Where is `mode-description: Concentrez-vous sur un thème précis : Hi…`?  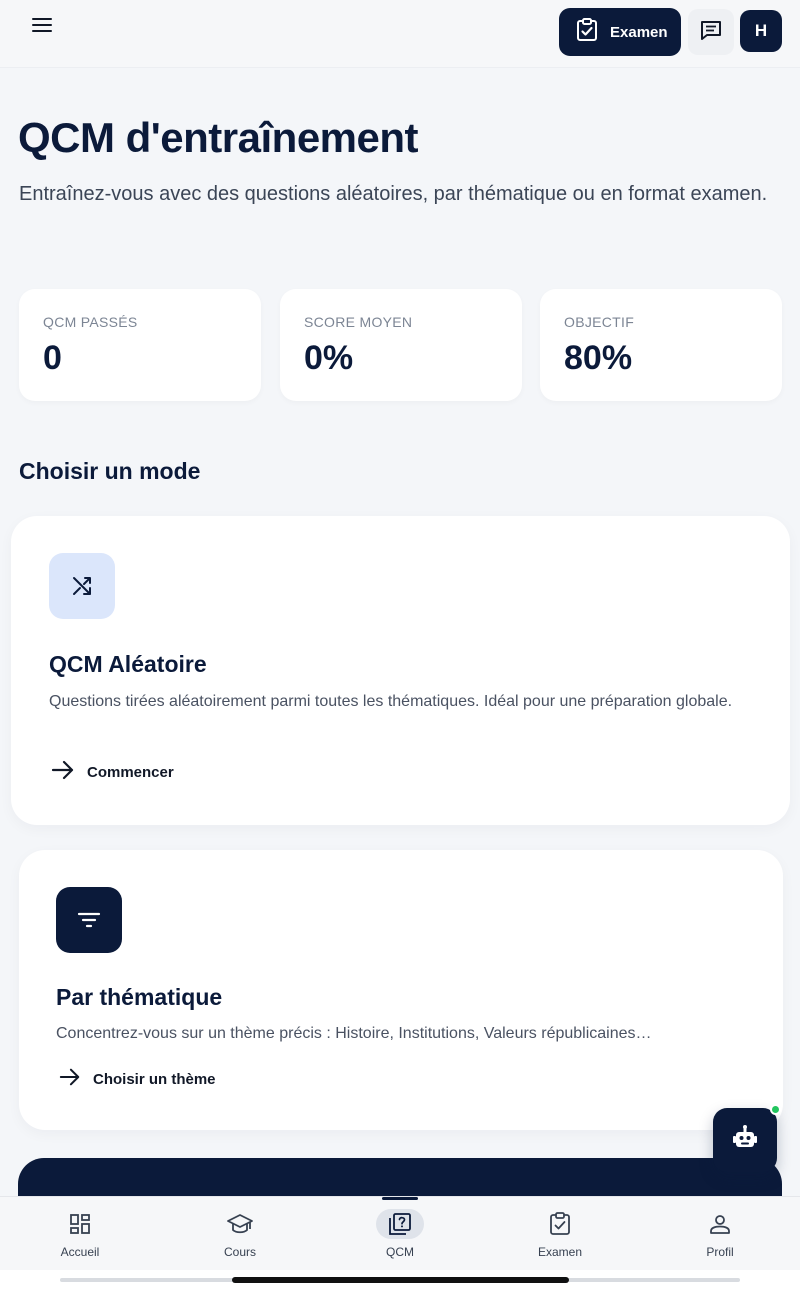
mode-description: Concentrez-vous sur un thème précis : Hi… is located at coordinates (354, 1033).